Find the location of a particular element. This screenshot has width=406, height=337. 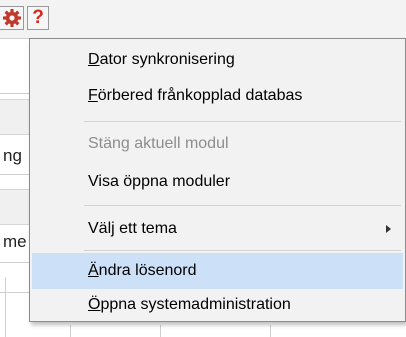

menu-item-stang-aktuell-modul: Stäng aktuell modul is located at coordinates (158, 143).